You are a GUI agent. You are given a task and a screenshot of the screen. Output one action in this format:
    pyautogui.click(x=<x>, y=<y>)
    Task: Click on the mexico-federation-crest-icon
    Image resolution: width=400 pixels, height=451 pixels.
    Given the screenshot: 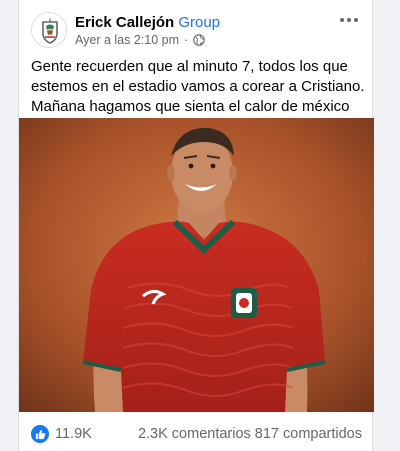 What is the action you would take?
    pyautogui.click(x=49, y=30)
    